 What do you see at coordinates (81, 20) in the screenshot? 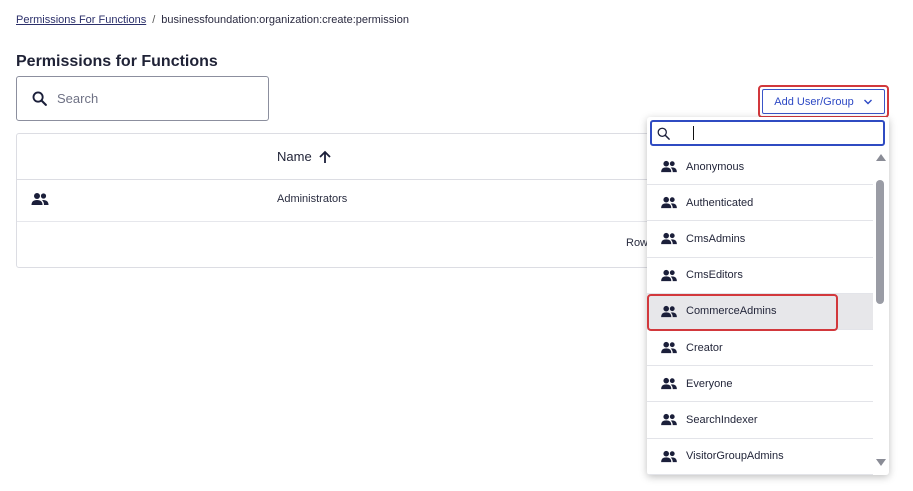
I see `breadcrumb-link-permissions: Permissions For Functions` at bounding box center [81, 20].